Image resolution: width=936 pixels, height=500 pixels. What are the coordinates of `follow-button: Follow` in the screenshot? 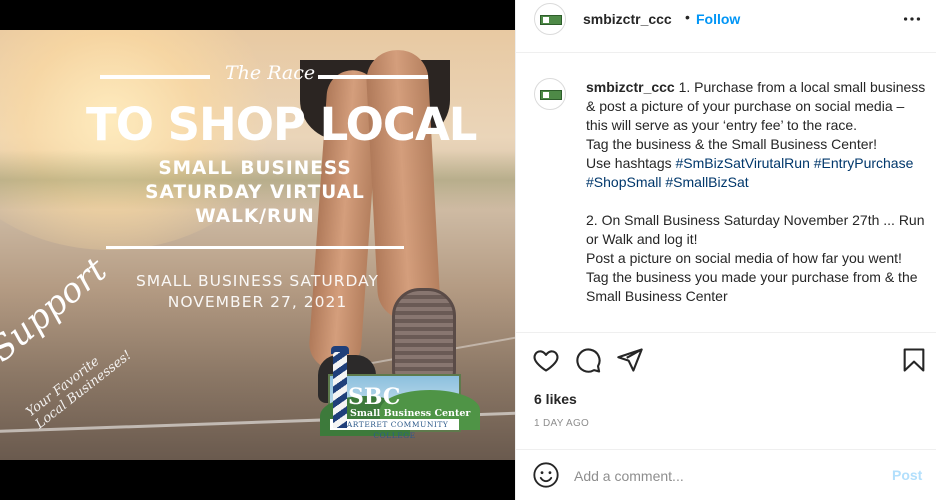 It's located at (718, 19).